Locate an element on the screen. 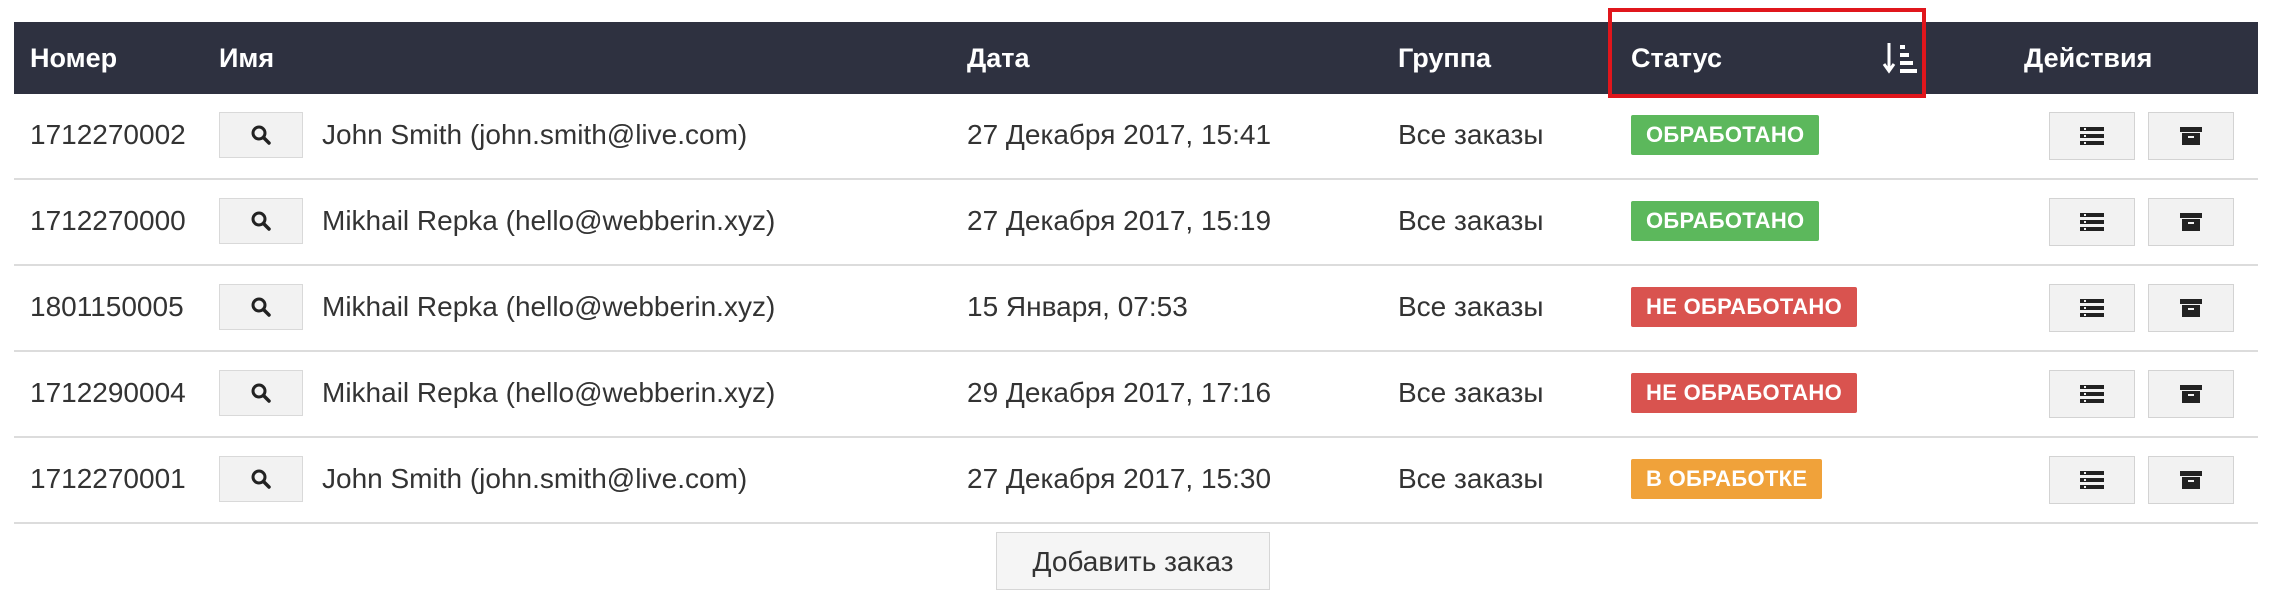 The width and height of the screenshot is (2272, 610). order-date: 15 Января, 07:53 is located at coordinates (1077, 306).